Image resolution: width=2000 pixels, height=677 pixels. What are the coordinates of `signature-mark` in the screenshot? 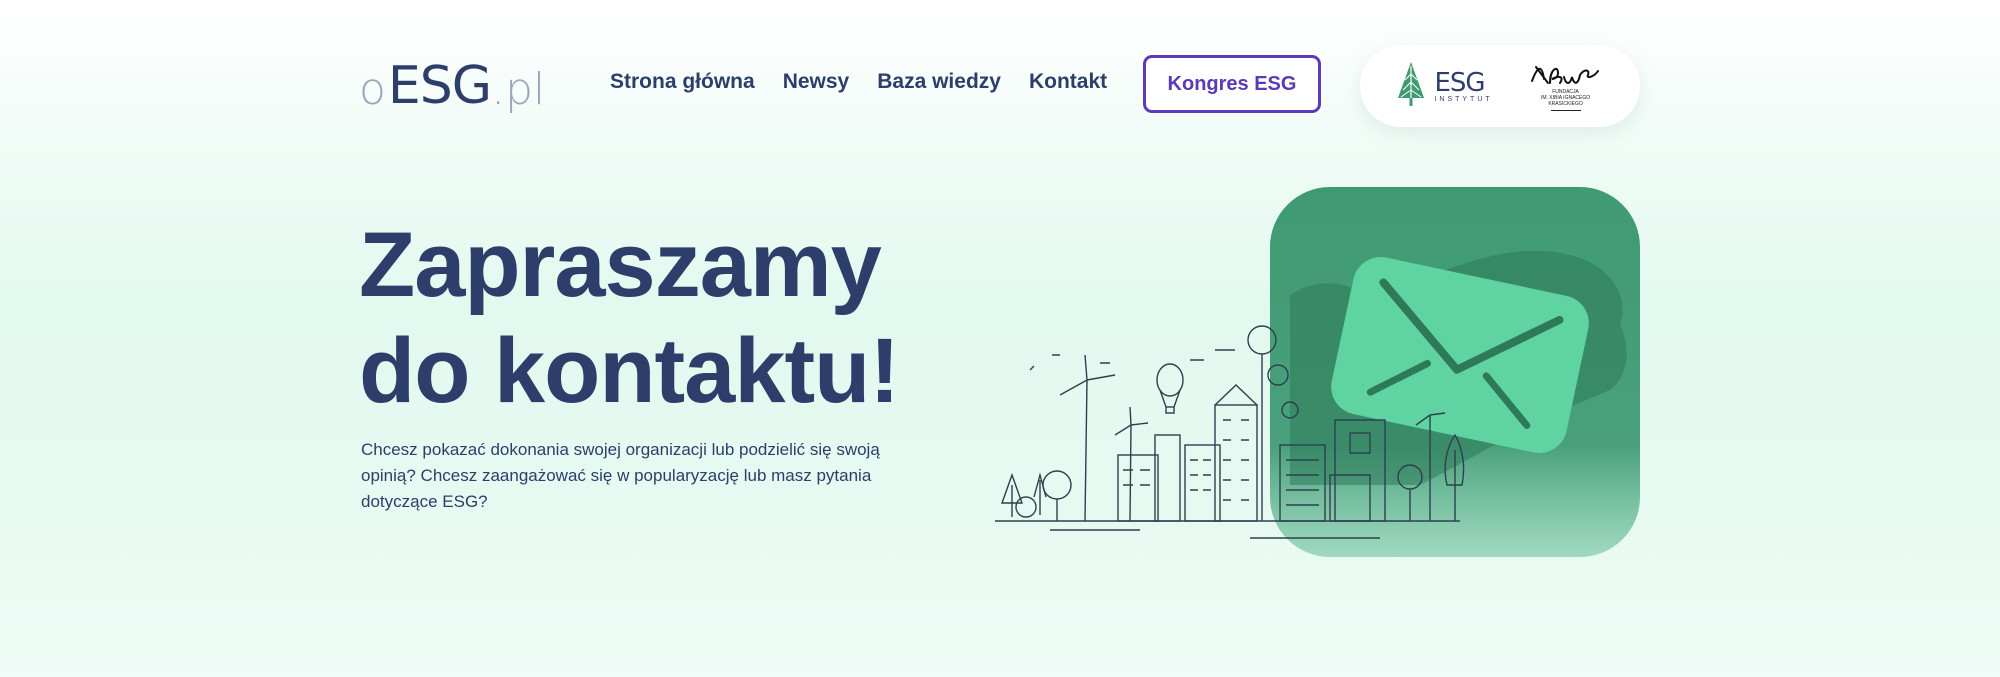 It's located at (1564, 75).